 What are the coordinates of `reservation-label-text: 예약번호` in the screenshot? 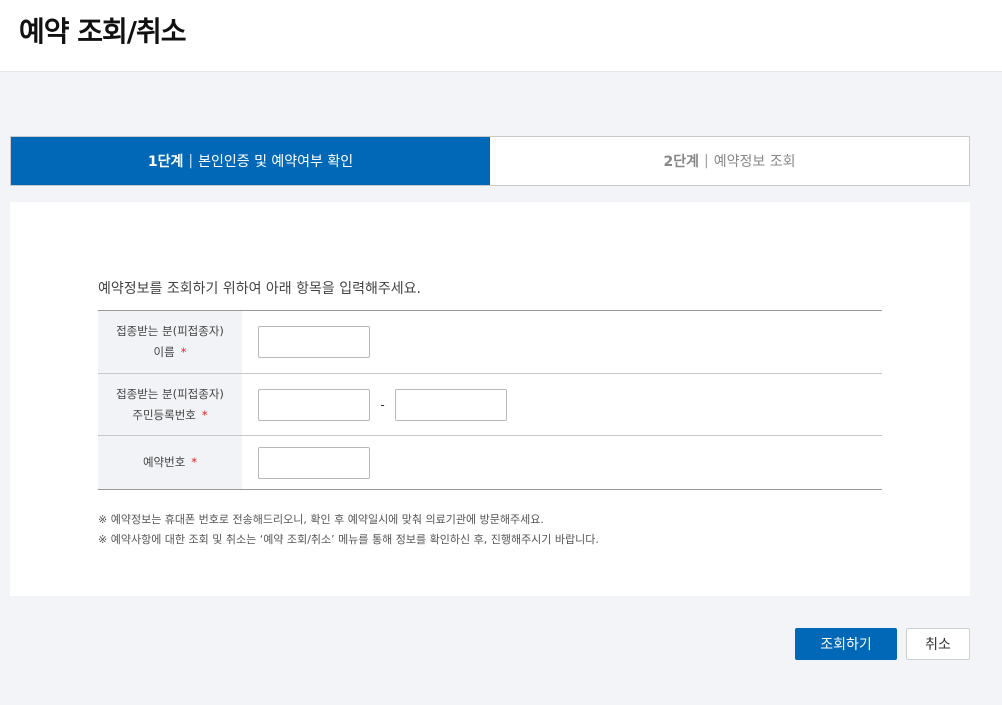 It's located at (164, 462).